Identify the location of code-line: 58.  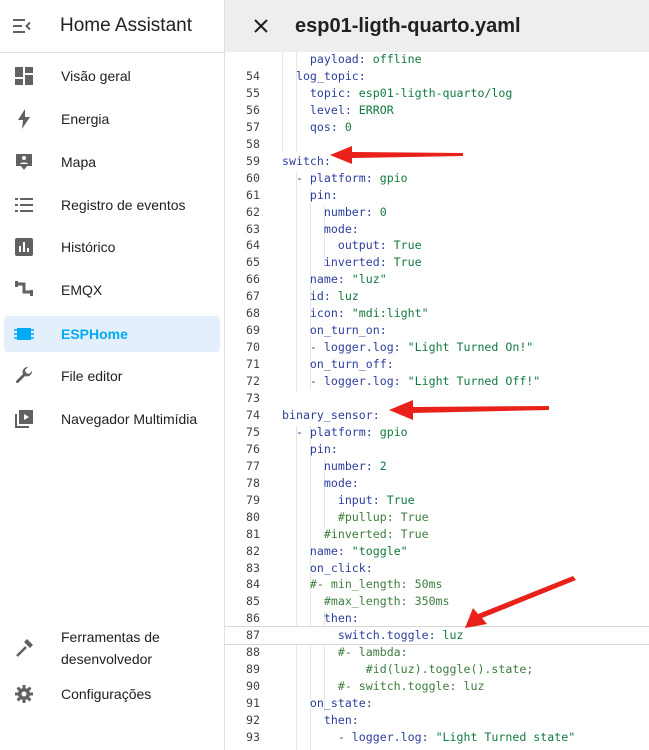
(437, 144).